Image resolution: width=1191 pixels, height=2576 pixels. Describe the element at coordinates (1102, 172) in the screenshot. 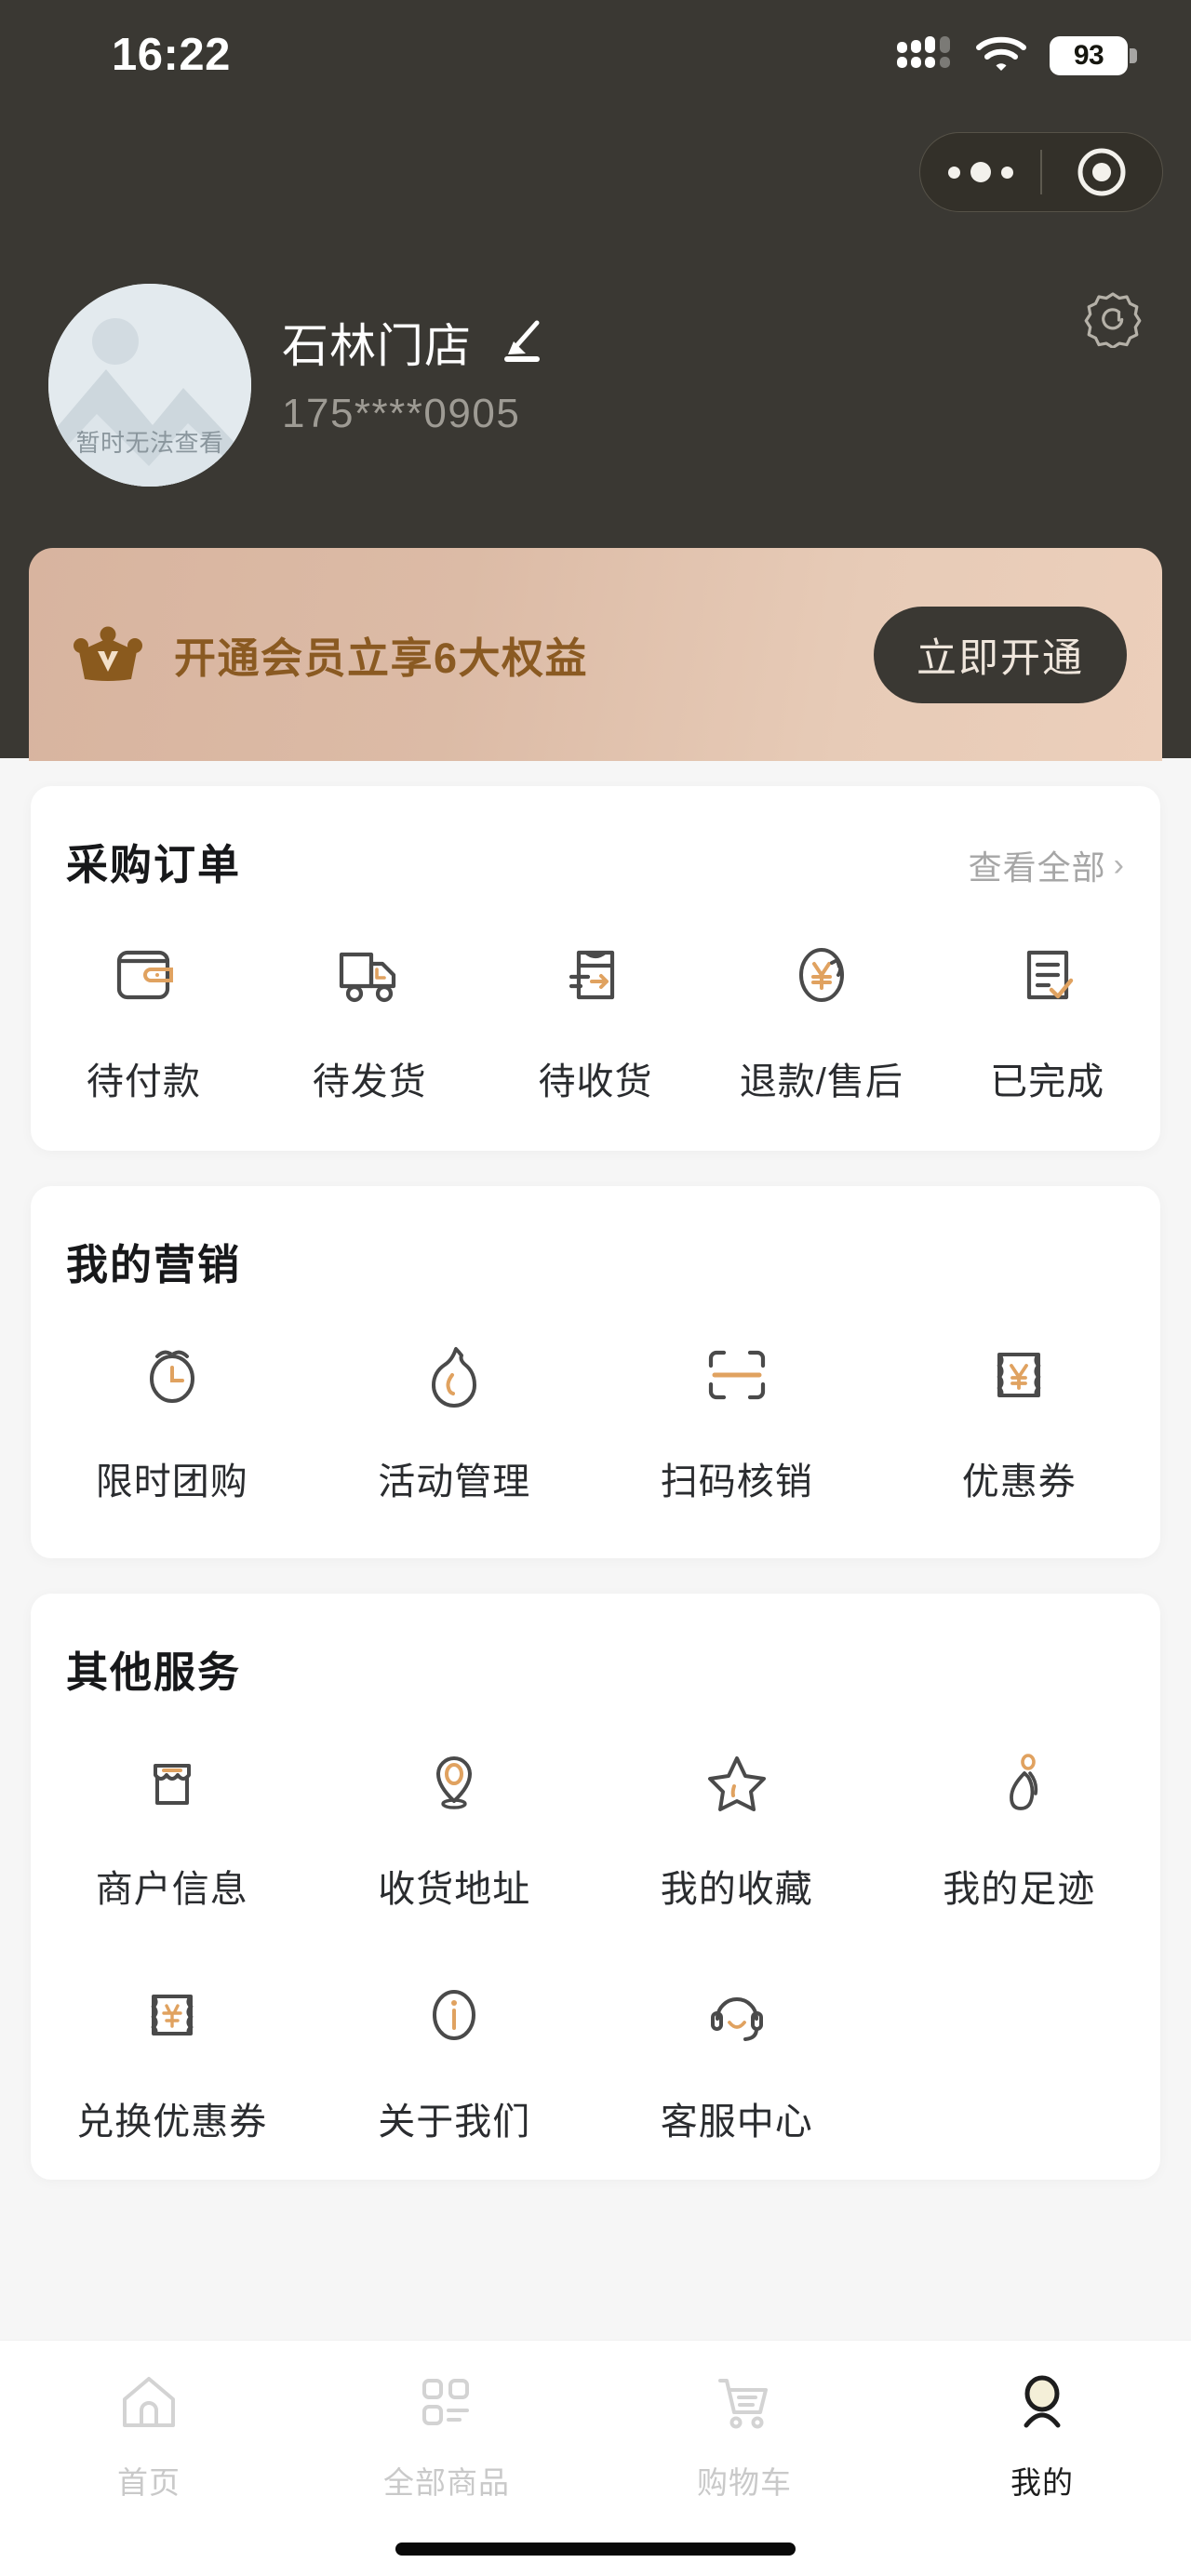

I see `target-circle-icon` at that location.